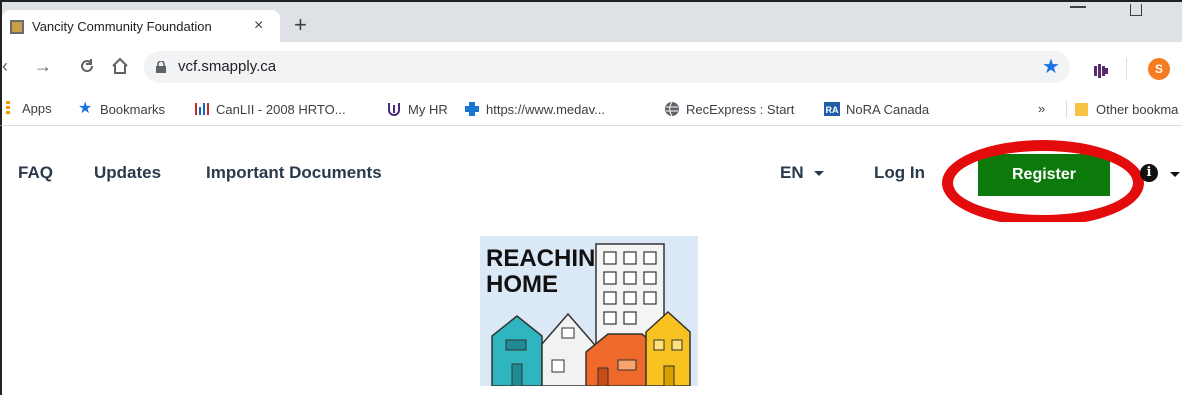  I want to click on medical-cross-icon, so click(472, 109).